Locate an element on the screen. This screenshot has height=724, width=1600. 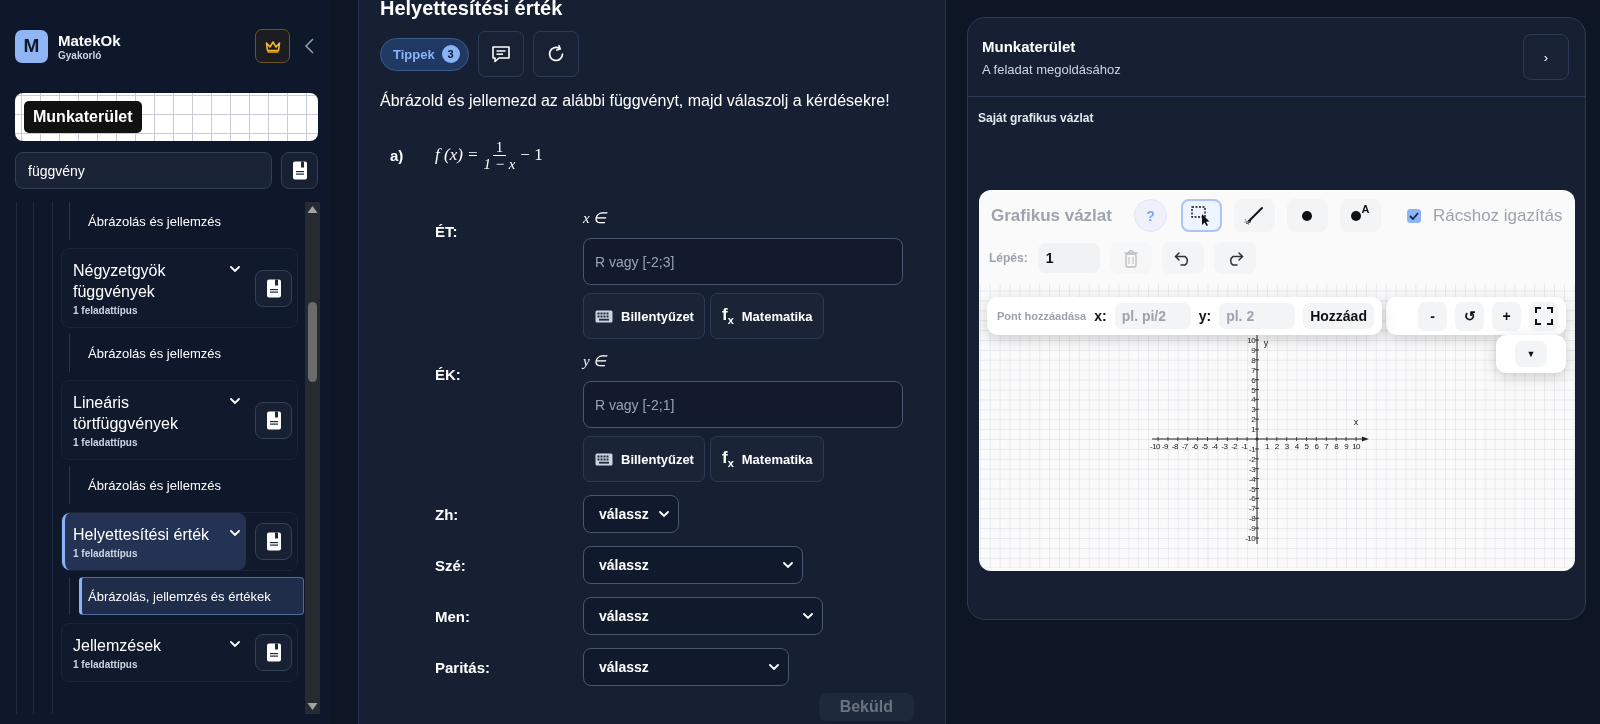
select-tool-button is located at coordinates (1201, 215).